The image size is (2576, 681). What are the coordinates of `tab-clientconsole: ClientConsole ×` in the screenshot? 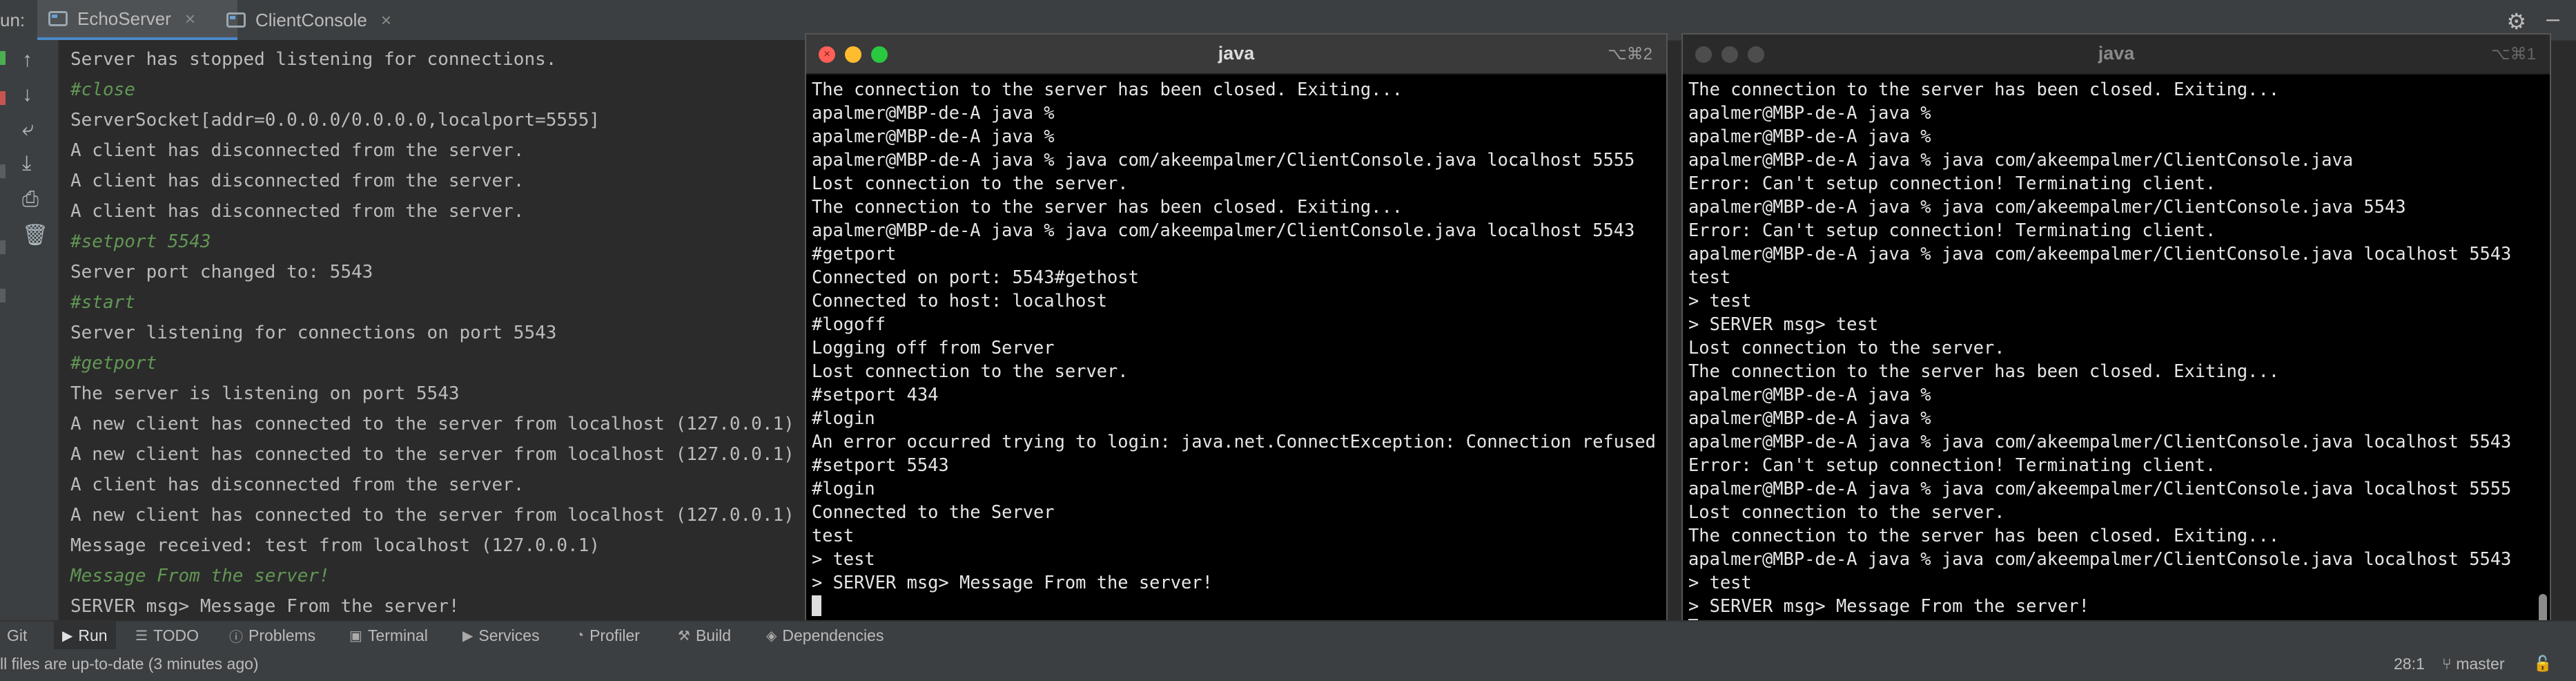 It's located at (318, 20).